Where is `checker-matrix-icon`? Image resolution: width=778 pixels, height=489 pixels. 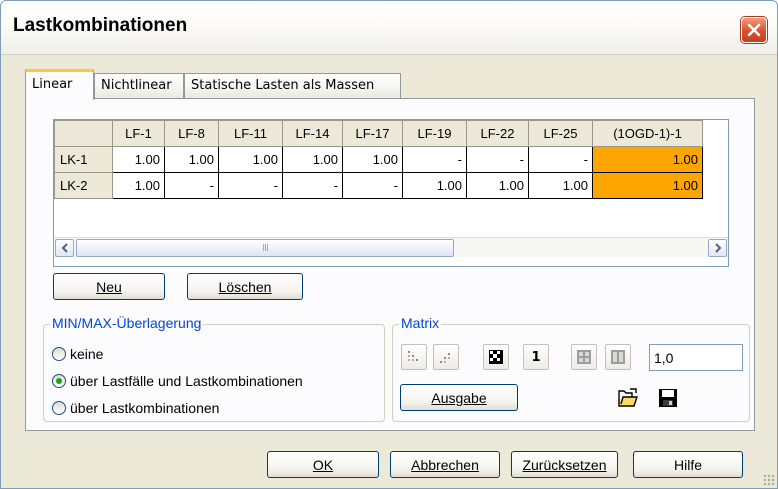
checker-matrix-icon is located at coordinates (496, 357).